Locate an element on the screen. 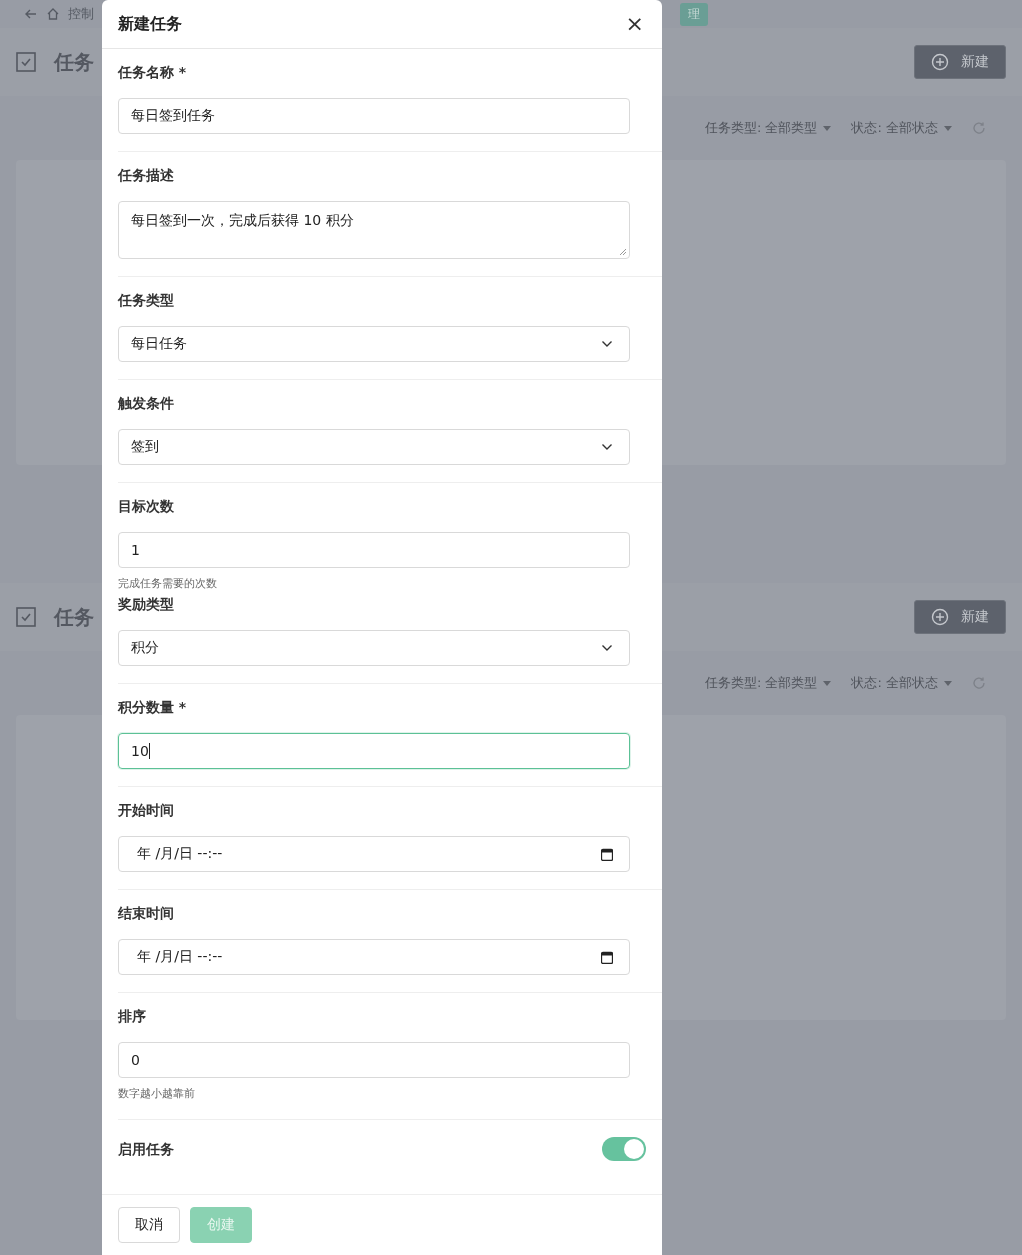  field-label: 任务名称 * is located at coordinates (153, 72).